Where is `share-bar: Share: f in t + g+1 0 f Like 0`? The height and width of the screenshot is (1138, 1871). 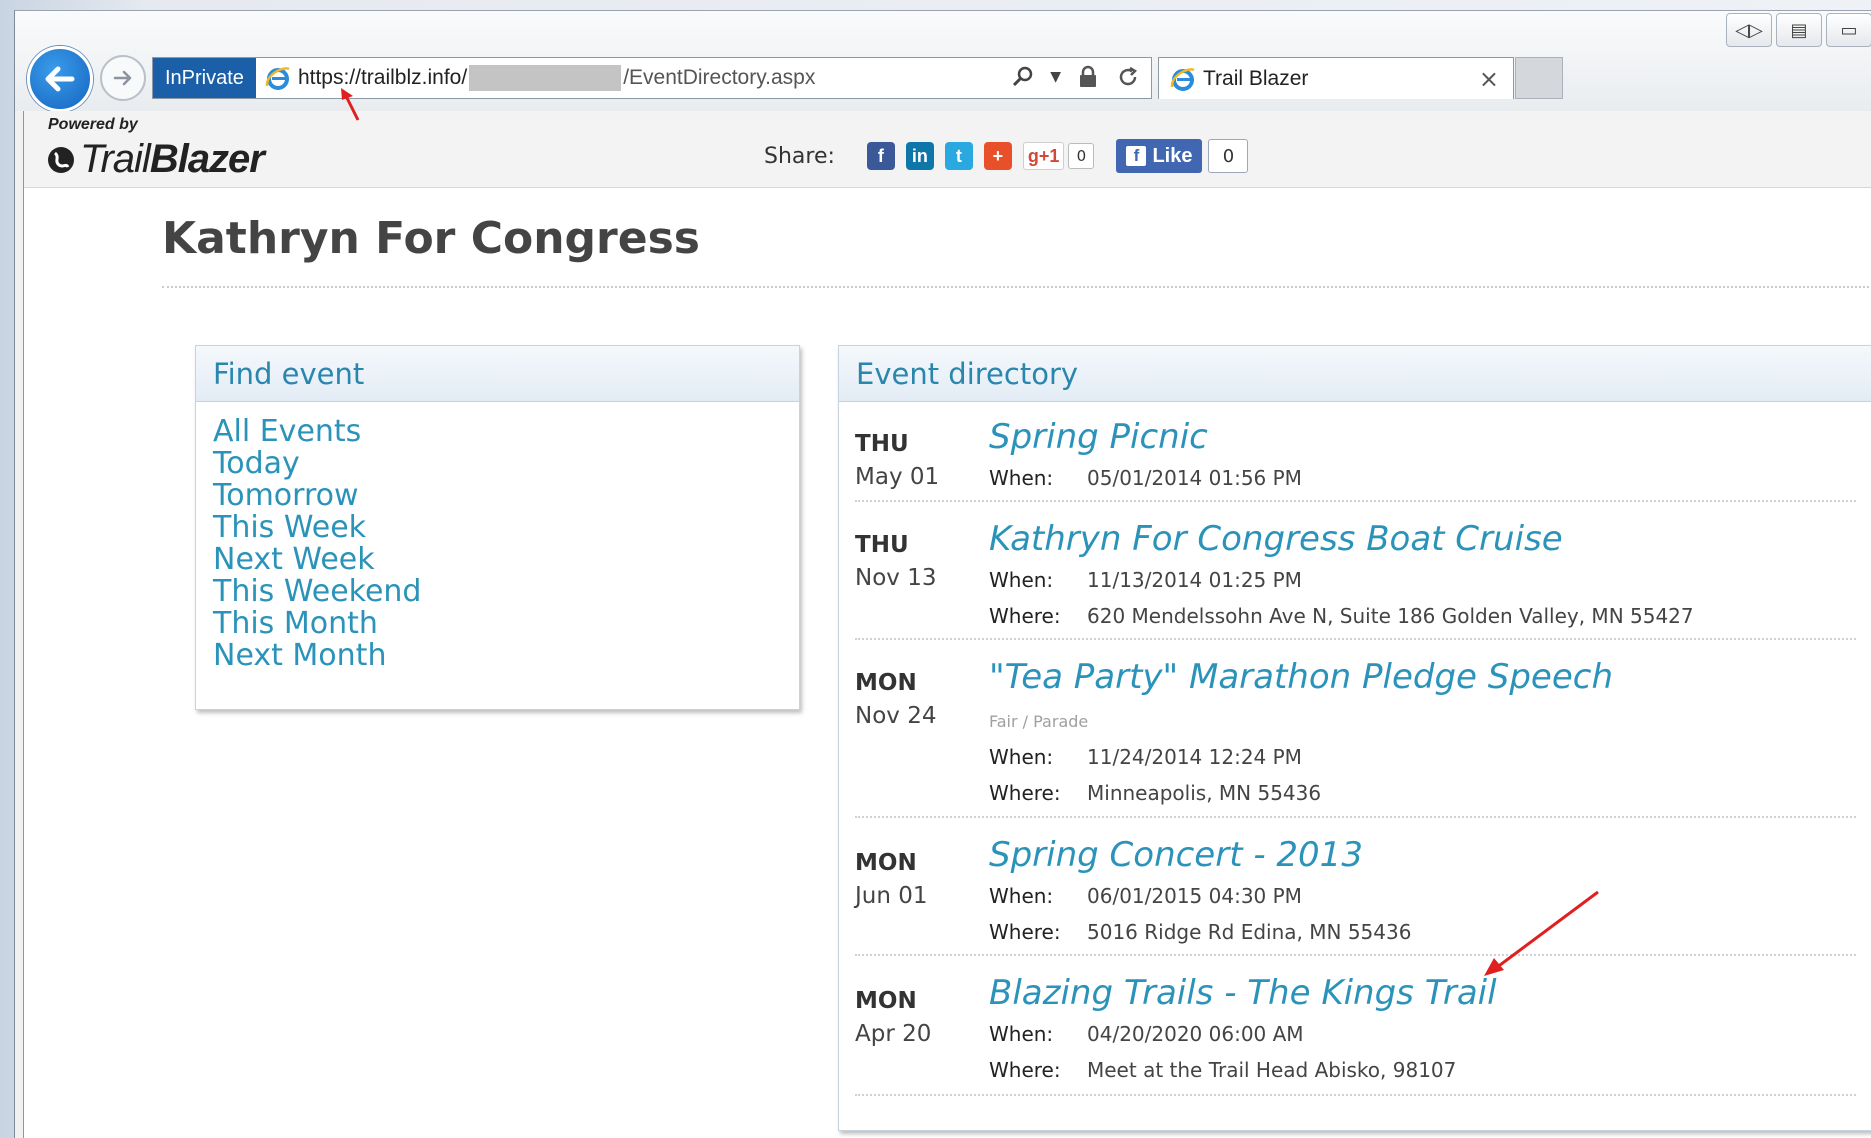 share-bar: Share: f in t + g+1 0 f Like 0 is located at coordinates (1006, 156).